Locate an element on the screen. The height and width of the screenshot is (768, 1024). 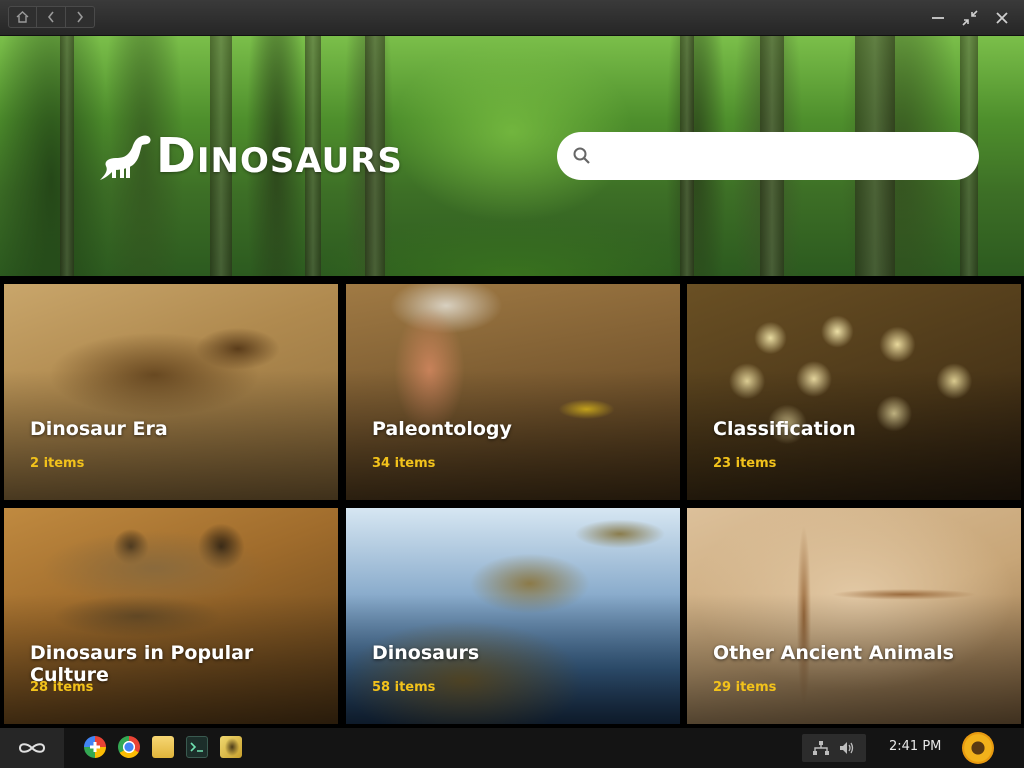
start-button is located at coordinates (32, 748).